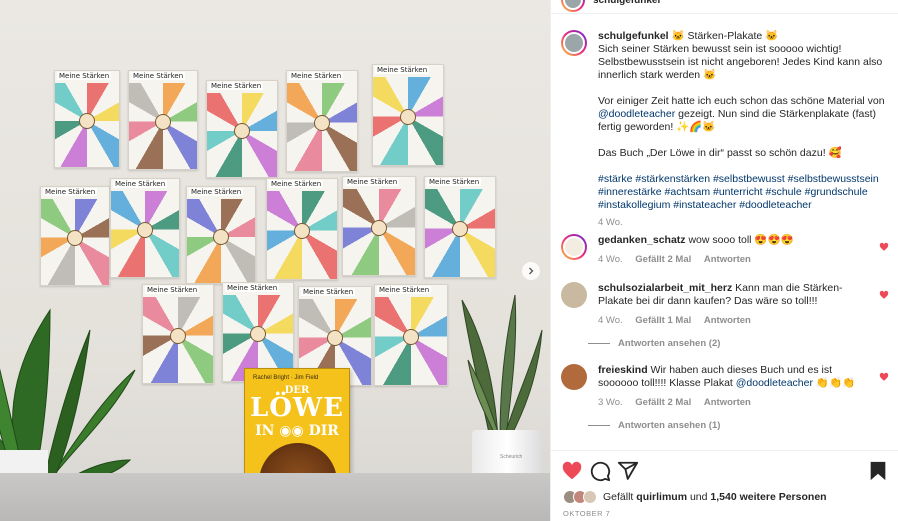 The height and width of the screenshot is (521, 898). Describe the element at coordinates (669, 425) in the screenshot. I see `view-replies-label: Antworten ansehen (1)` at that location.